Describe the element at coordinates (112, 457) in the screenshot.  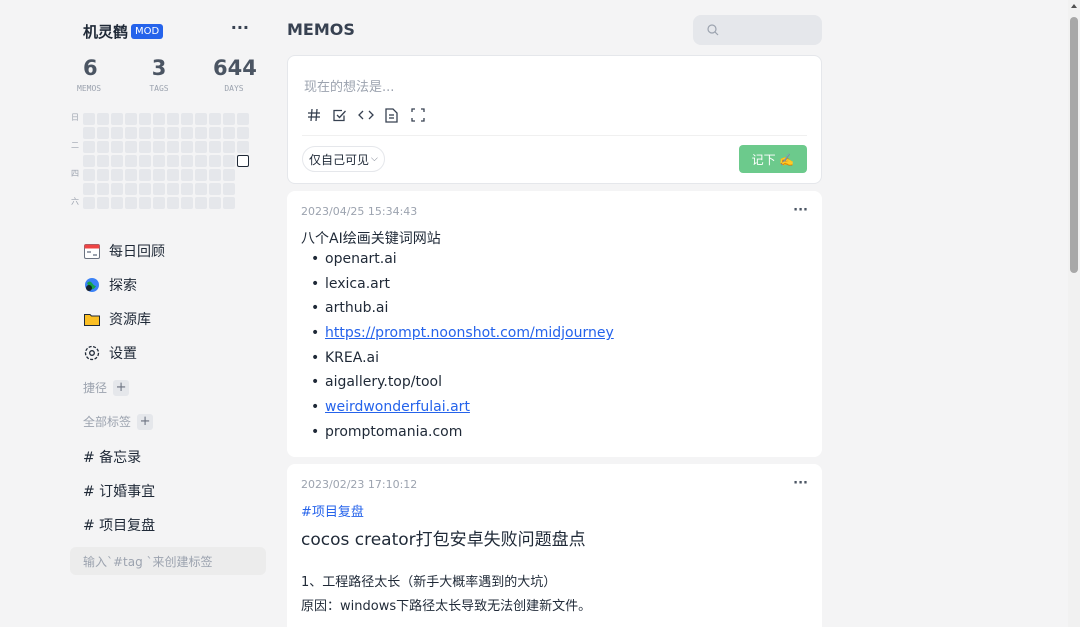
I see `tag-item: # 备忘录` at that location.